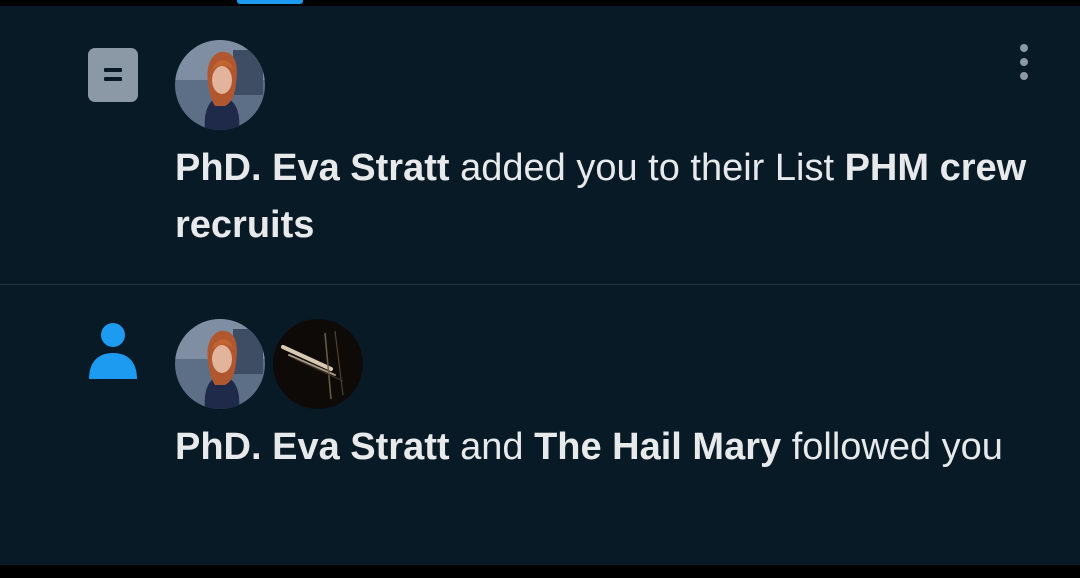 The image size is (1080, 578). What do you see at coordinates (492, 447) in the screenshot?
I see `notification-conjunction: and` at bounding box center [492, 447].